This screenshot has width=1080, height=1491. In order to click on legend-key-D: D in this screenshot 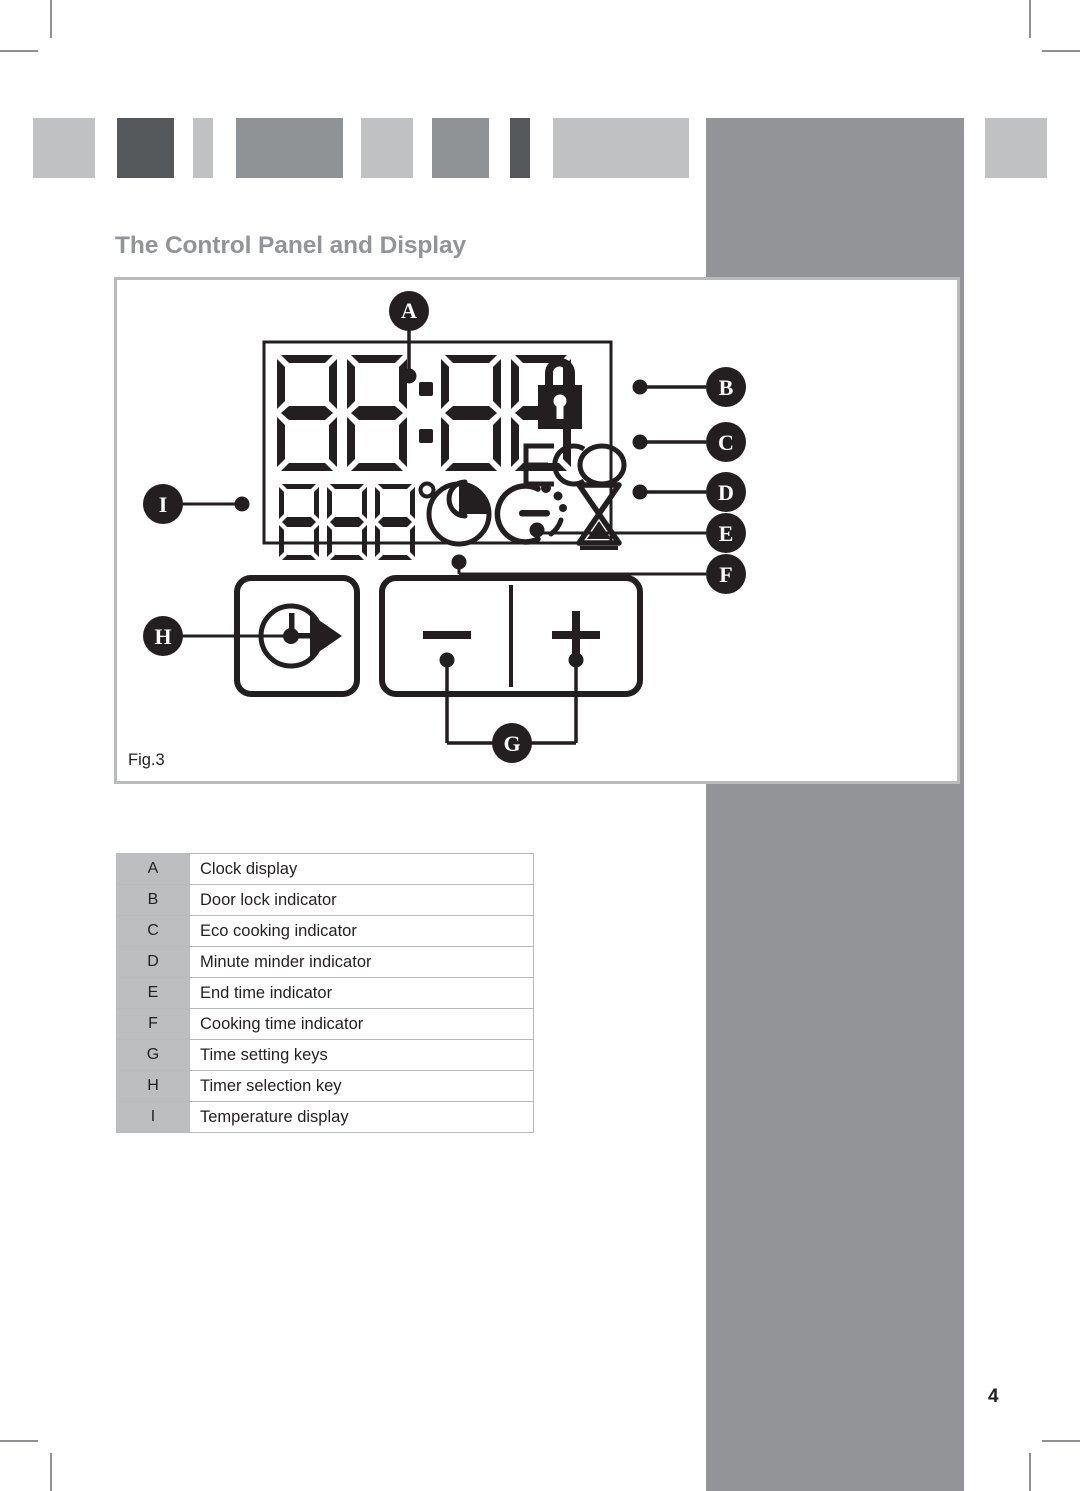, I will do `click(153, 962)`.